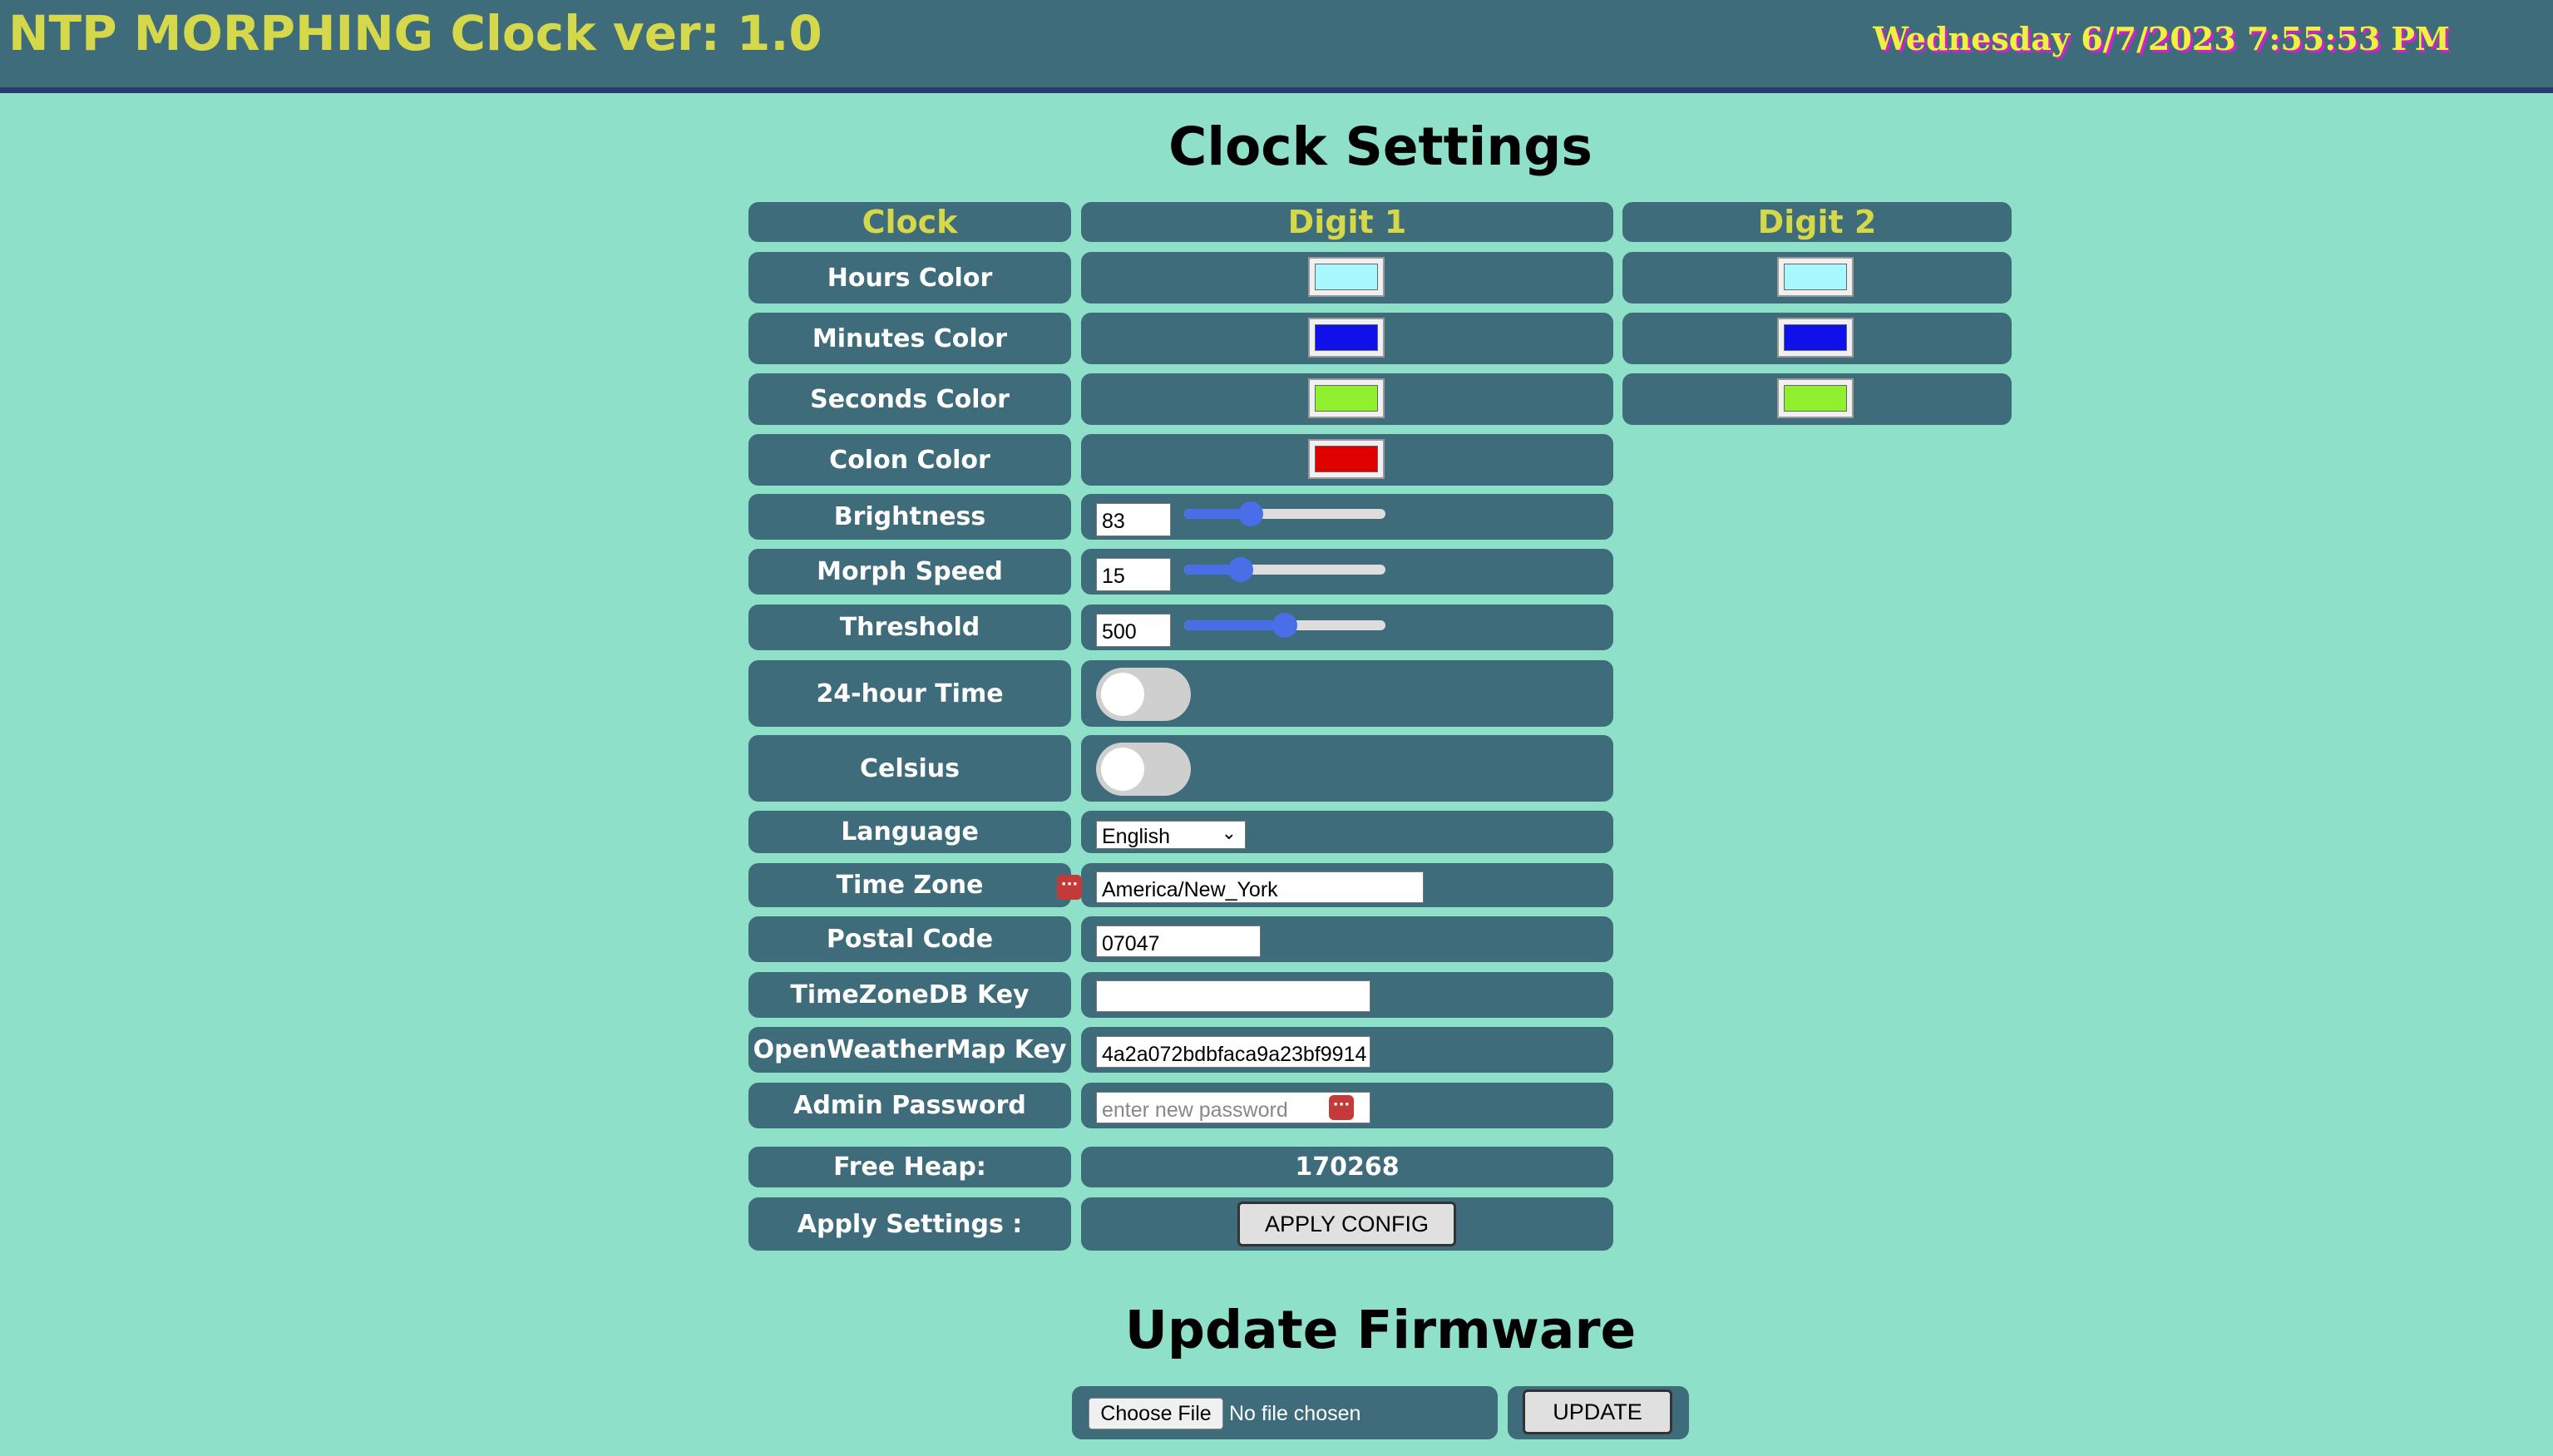  Describe the element at coordinates (1133, 630) in the screenshot. I see `threshold-input: 500` at that location.